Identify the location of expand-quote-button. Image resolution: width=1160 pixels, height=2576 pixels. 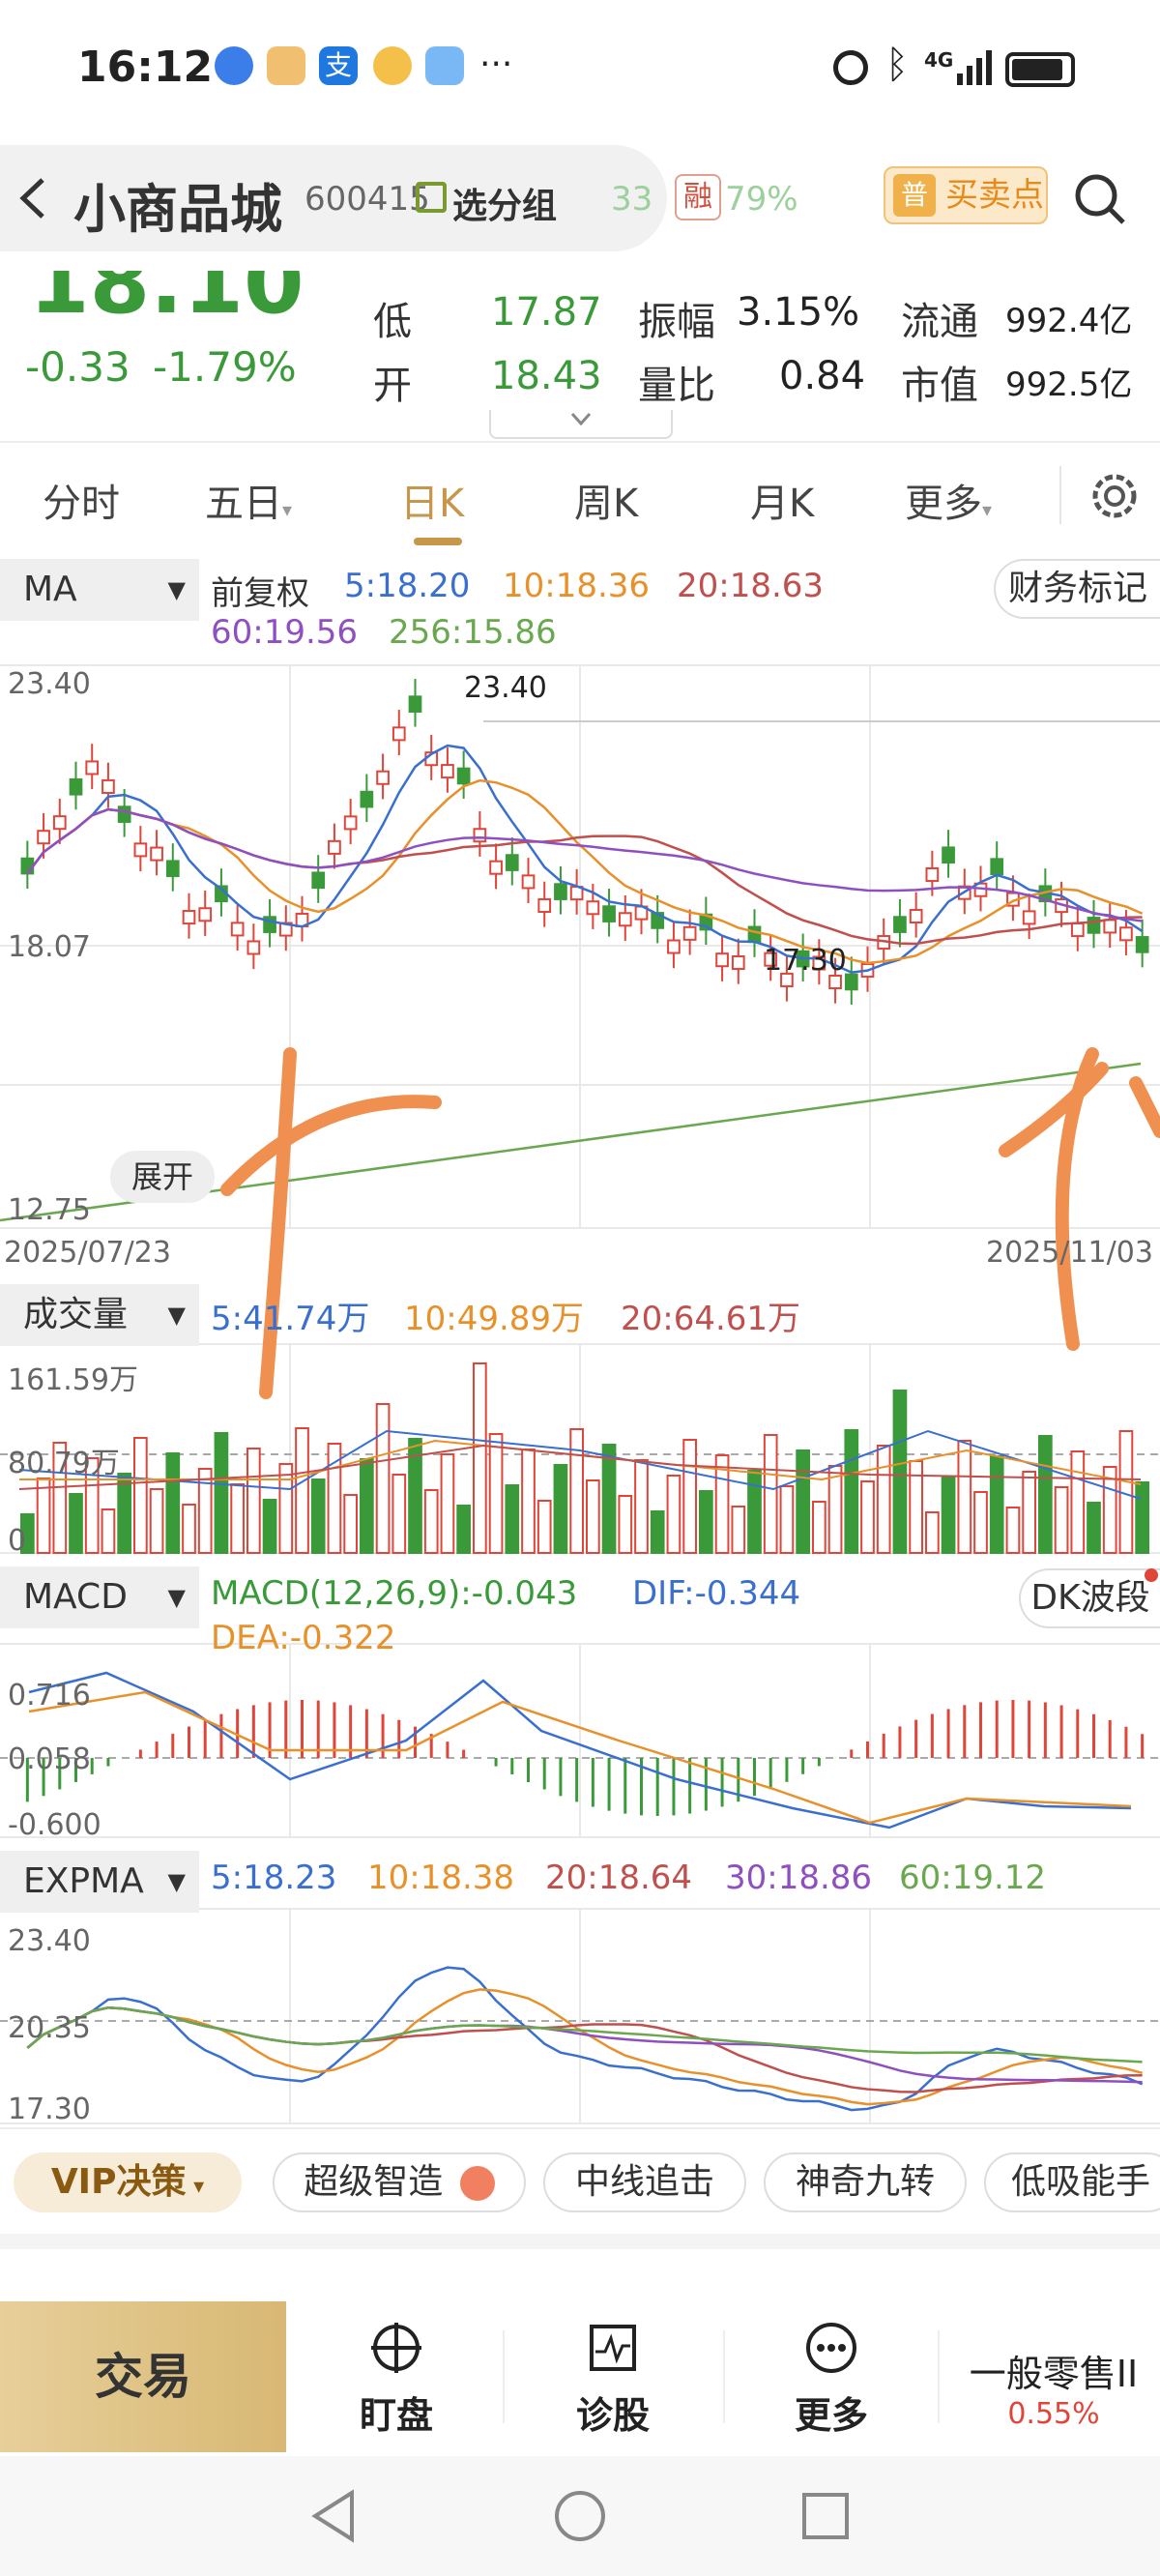
(581, 424).